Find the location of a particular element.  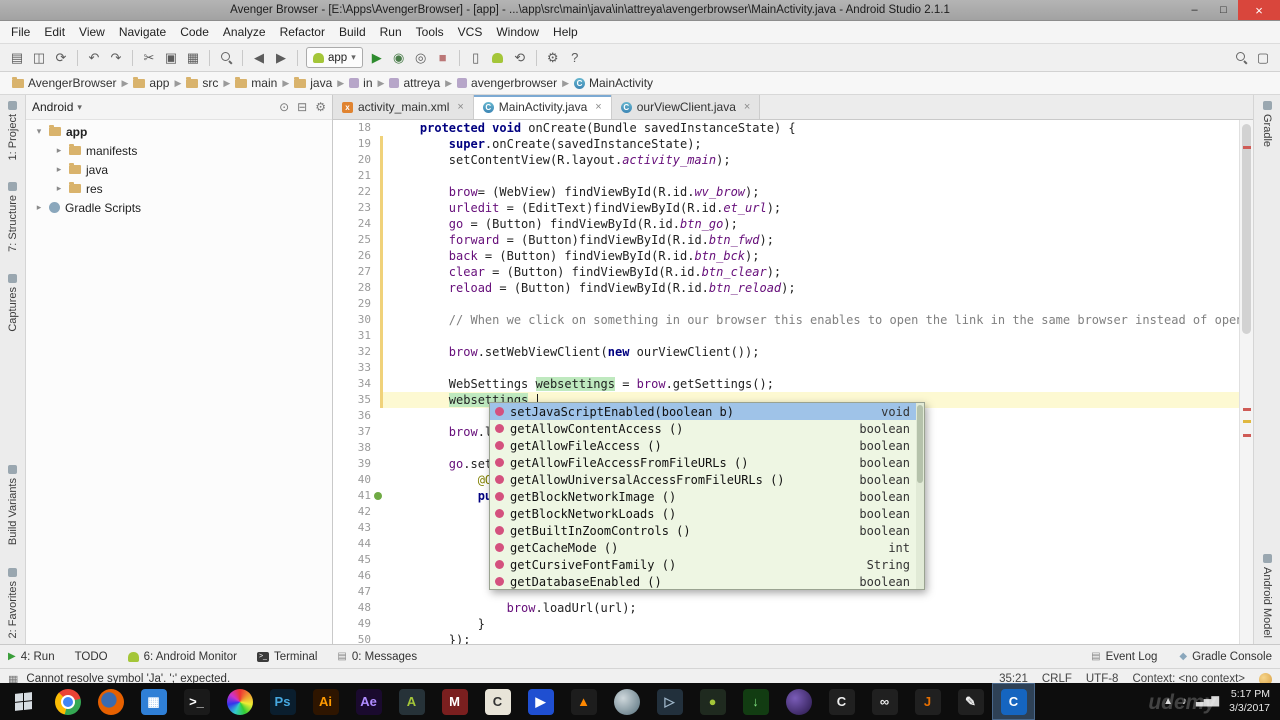

line-number: 43 is located at coordinates (358, 528).